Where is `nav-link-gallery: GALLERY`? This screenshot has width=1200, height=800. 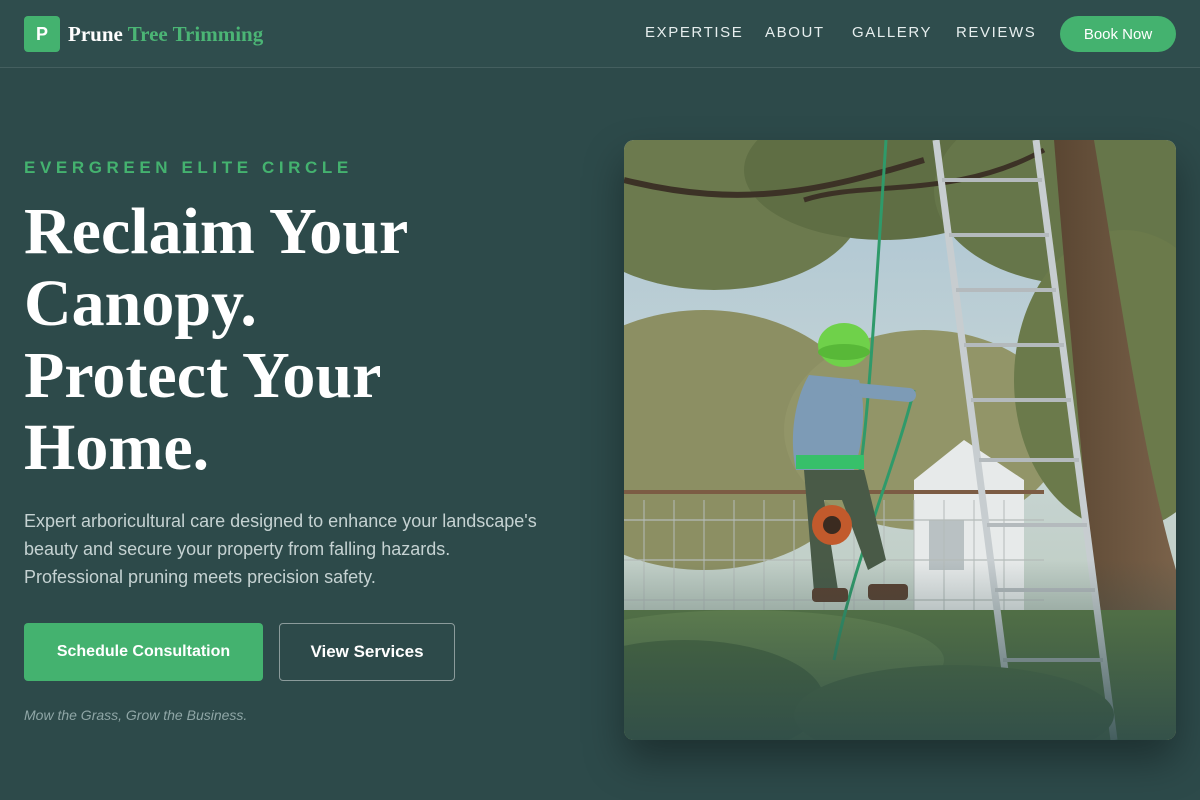
nav-link-gallery: GALLERY is located at coordinates (892, 32).